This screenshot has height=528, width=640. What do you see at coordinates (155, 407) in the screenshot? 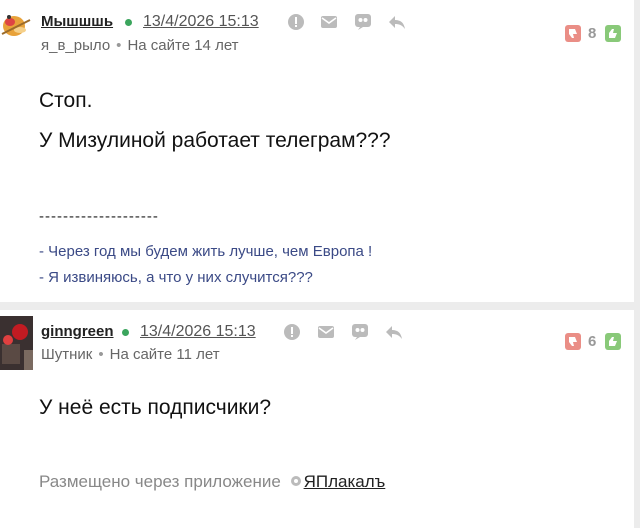
I see `post-text-line: У неё есть подписчики?` at bounding box center [155, 407].